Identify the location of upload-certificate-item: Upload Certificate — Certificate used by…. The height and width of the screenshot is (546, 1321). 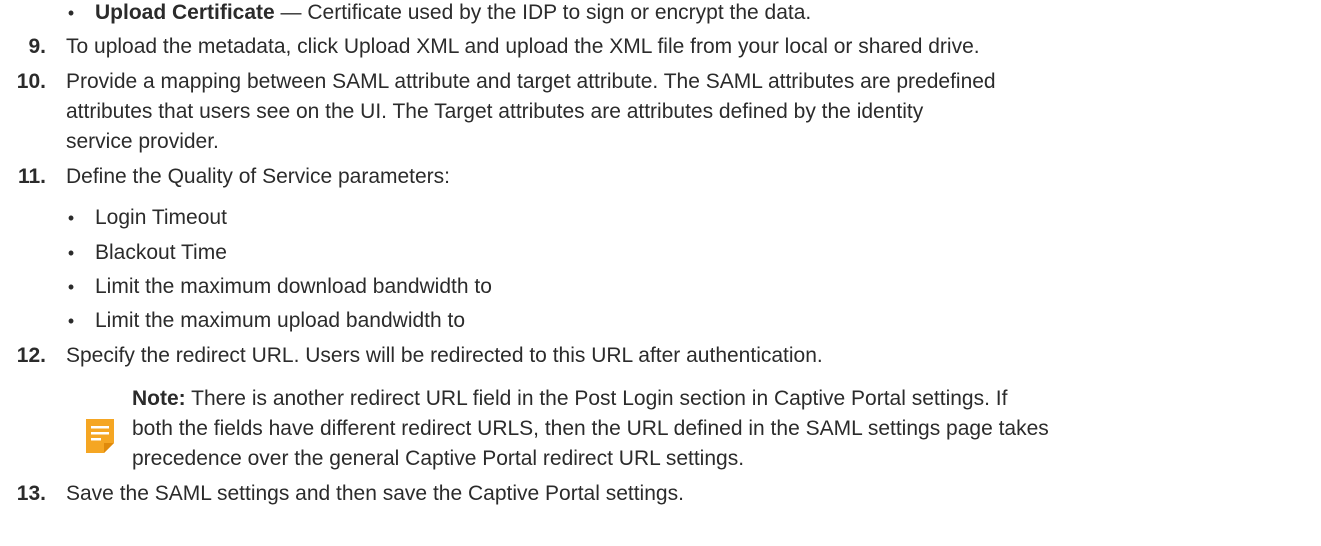
(453, 13).